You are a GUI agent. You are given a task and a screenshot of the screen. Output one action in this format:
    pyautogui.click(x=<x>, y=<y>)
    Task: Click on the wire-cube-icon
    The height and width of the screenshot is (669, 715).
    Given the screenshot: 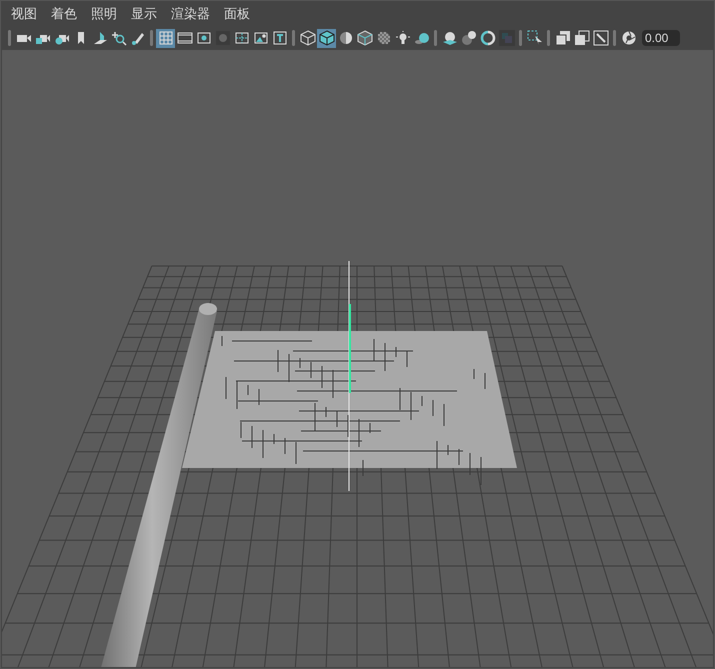 What is the action you would take?
    pyautogui.click(x=307, y=38)
    